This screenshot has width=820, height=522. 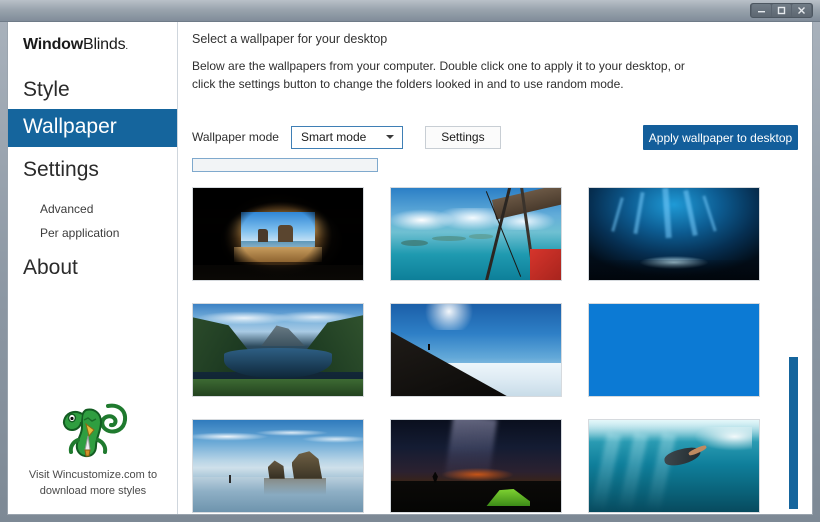 What do you see at coordinates (126, 46) in the screenshot?
I see `brand-mark: .` at bounding box center [126, 46].